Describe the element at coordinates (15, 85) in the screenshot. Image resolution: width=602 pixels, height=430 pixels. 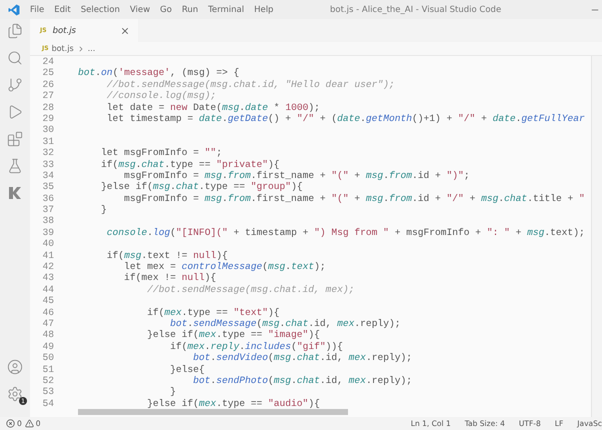
I see `source-control-icon` at that location.